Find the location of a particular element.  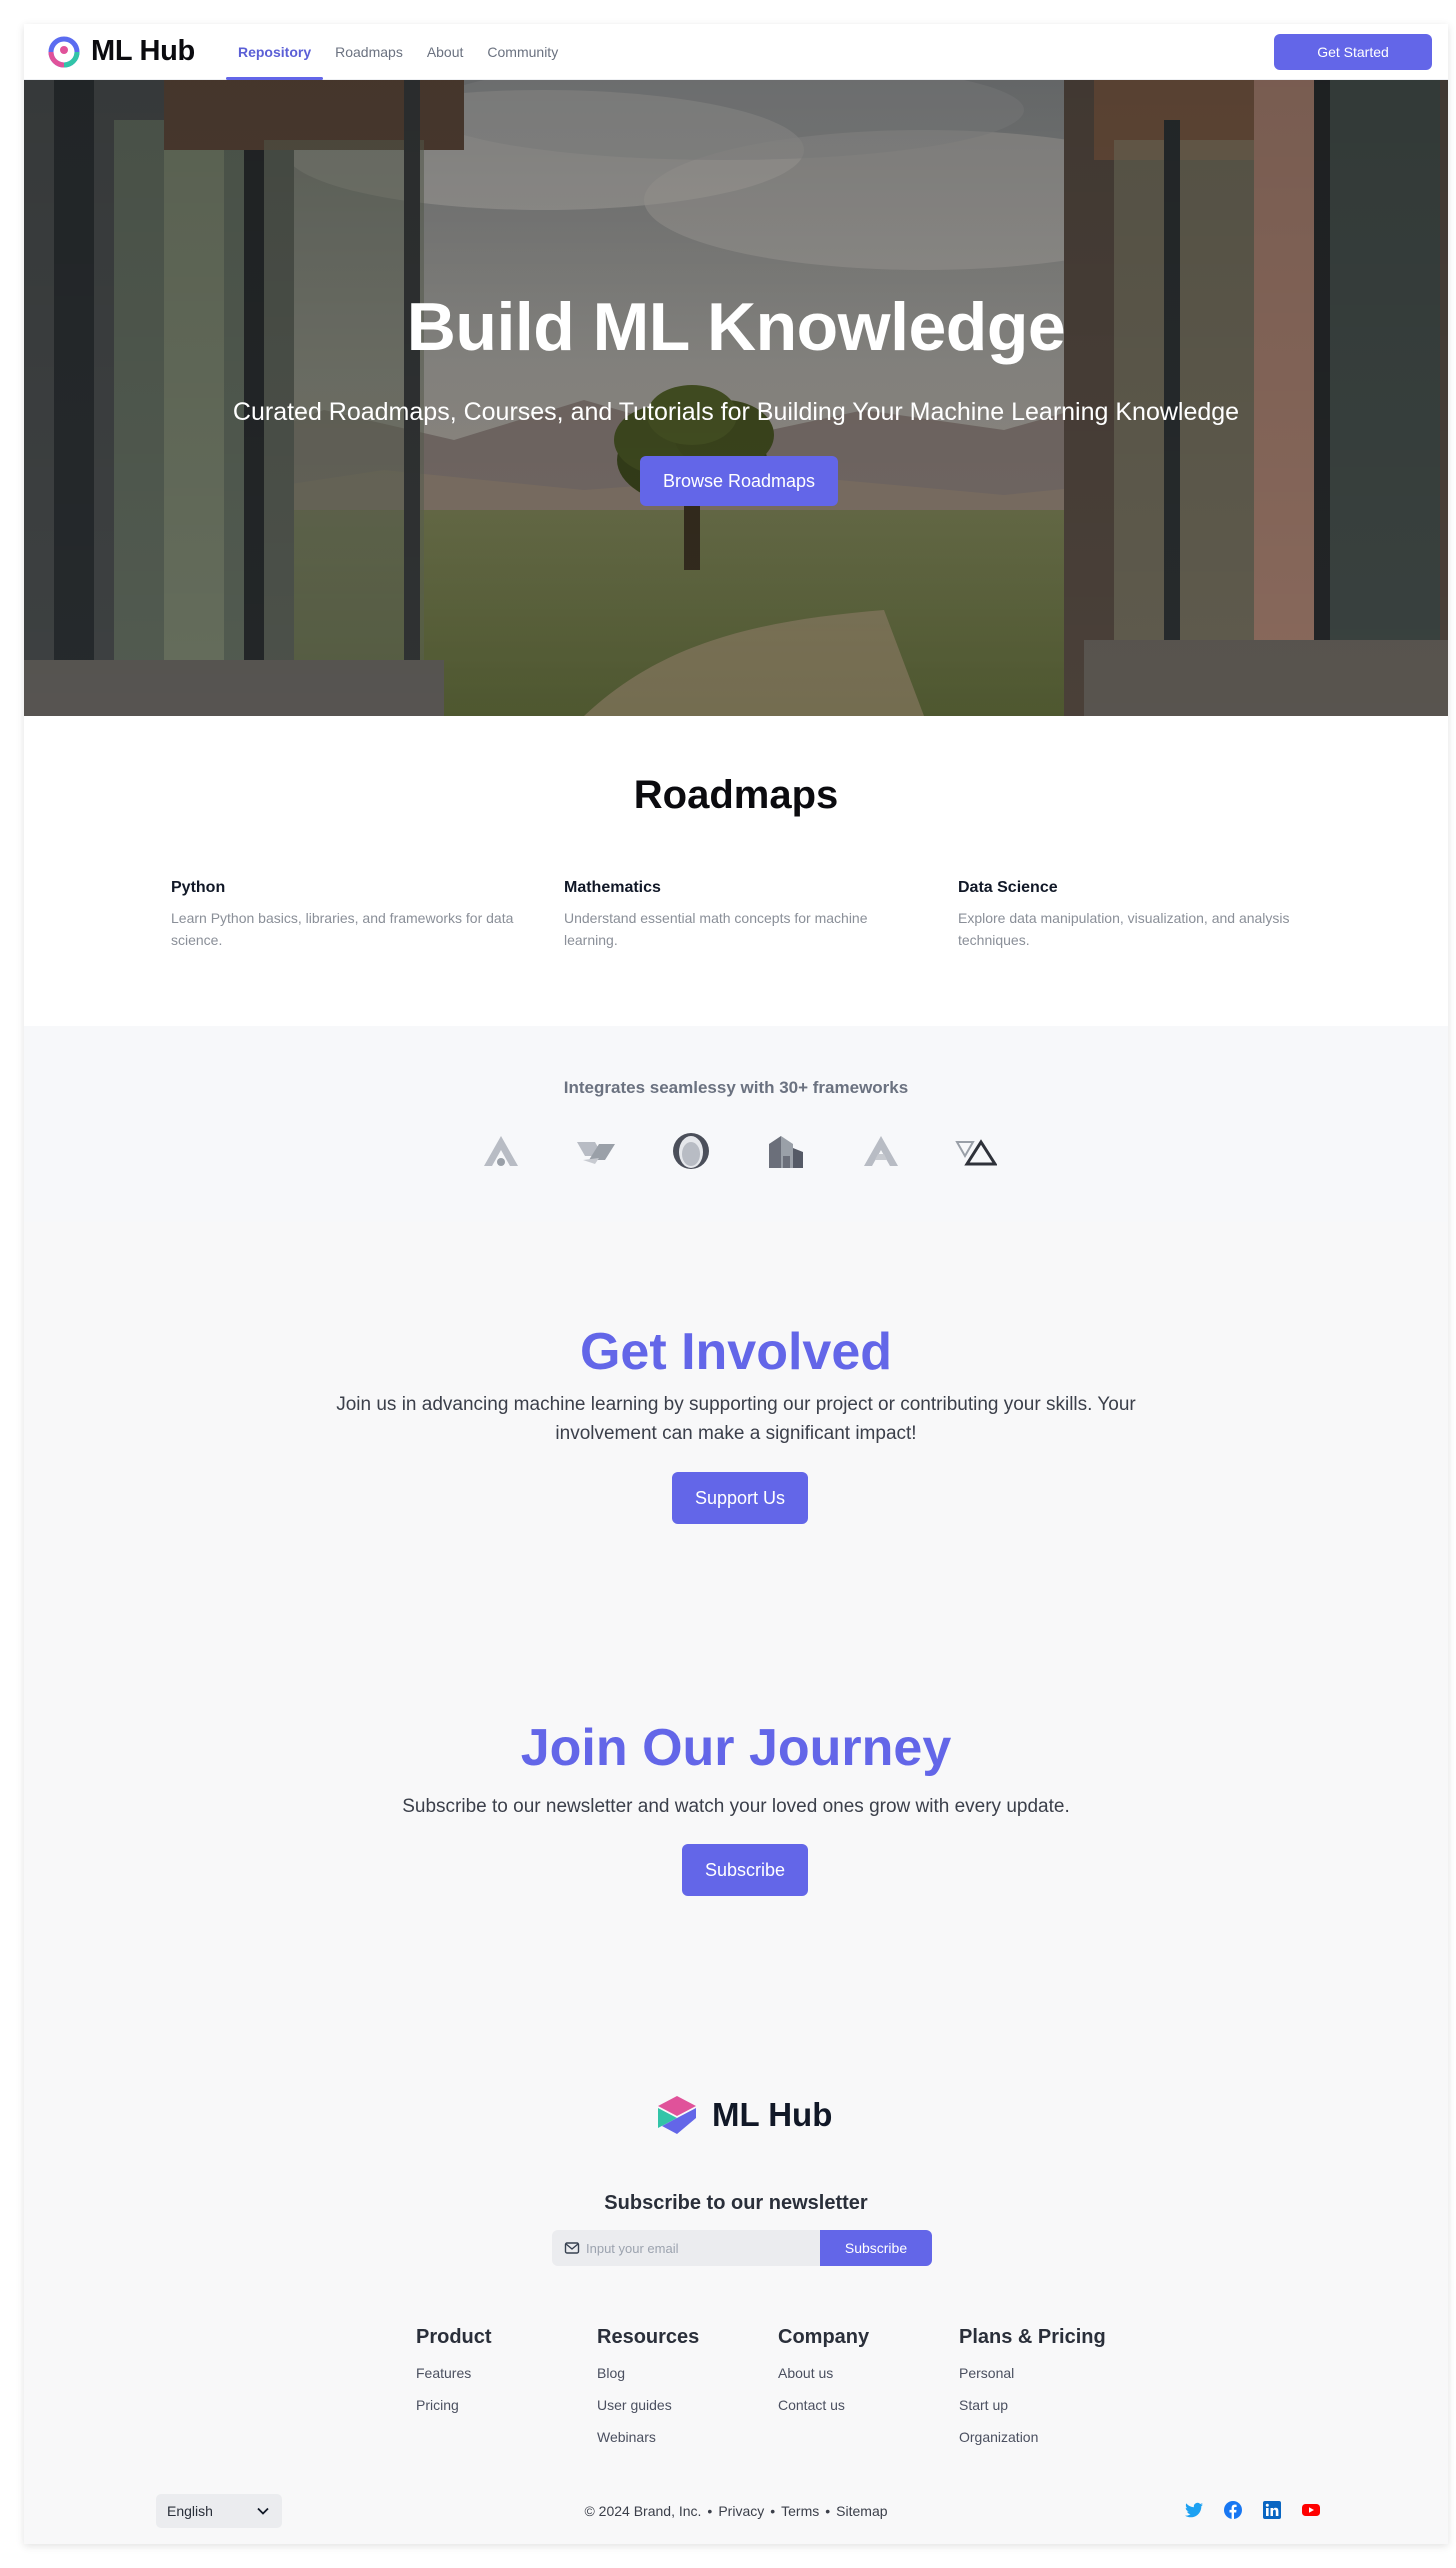

brand: ML Hub is located at coordinates (121, 51).